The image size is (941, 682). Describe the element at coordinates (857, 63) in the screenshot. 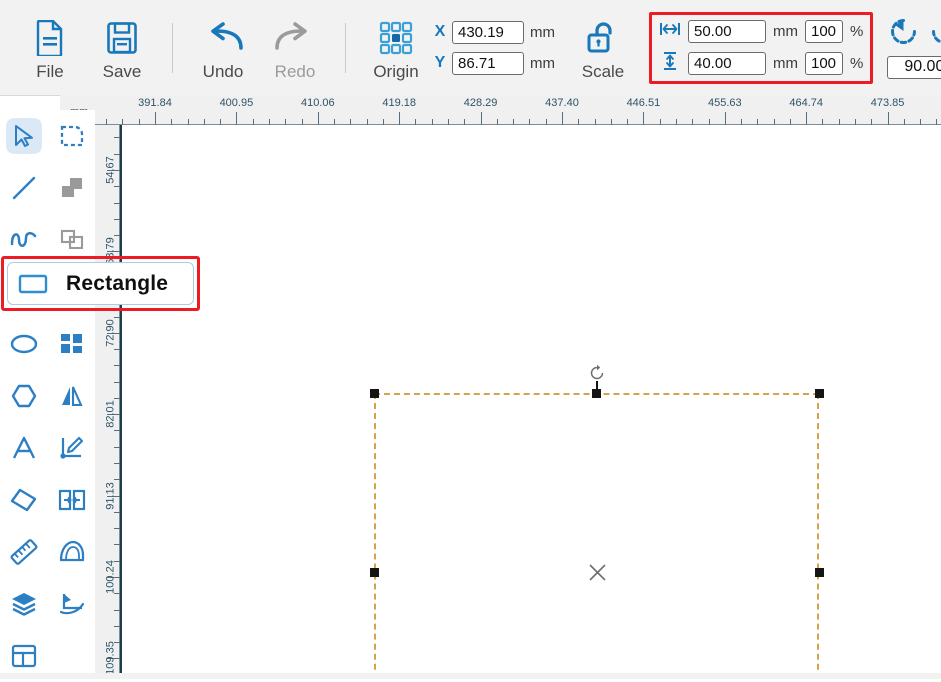

I see `height-percent-symbol: %` at that location.